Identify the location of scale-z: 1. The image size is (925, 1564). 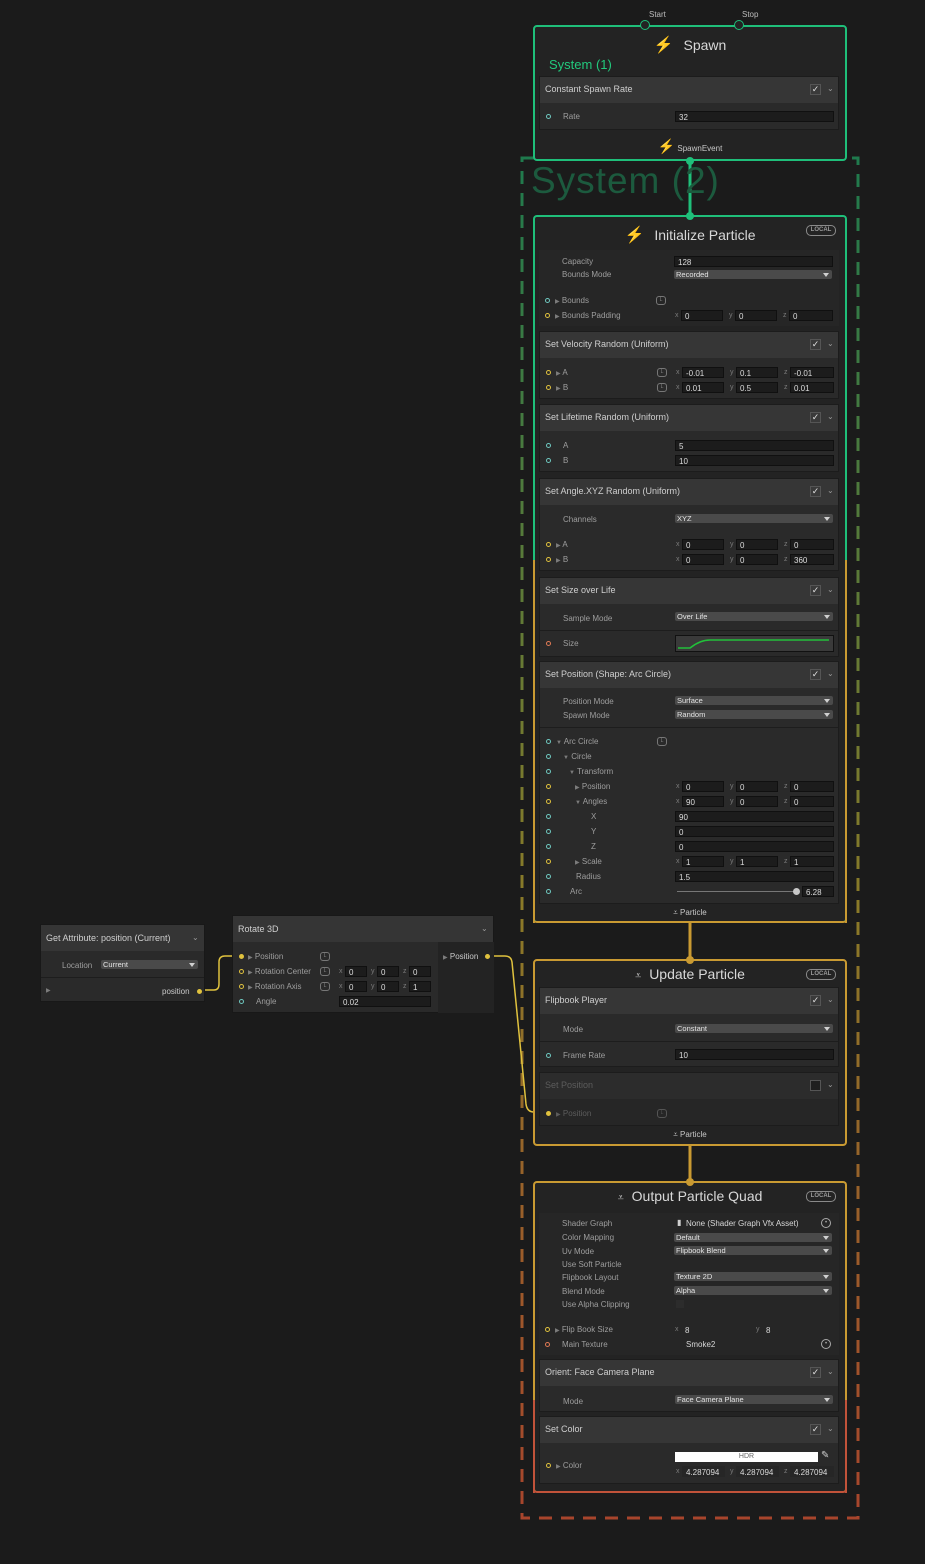
(812, 861).